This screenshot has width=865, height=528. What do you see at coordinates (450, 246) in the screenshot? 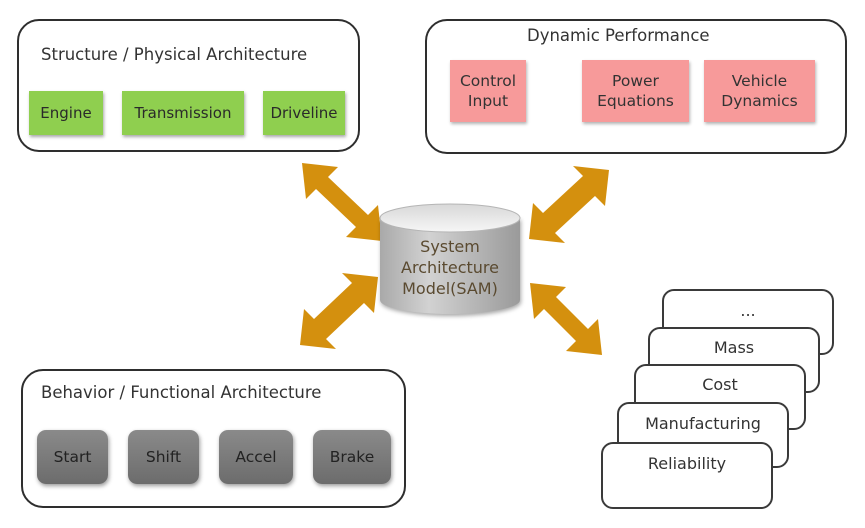
I see `sam-line1: System` at bounding box center [450, 246].